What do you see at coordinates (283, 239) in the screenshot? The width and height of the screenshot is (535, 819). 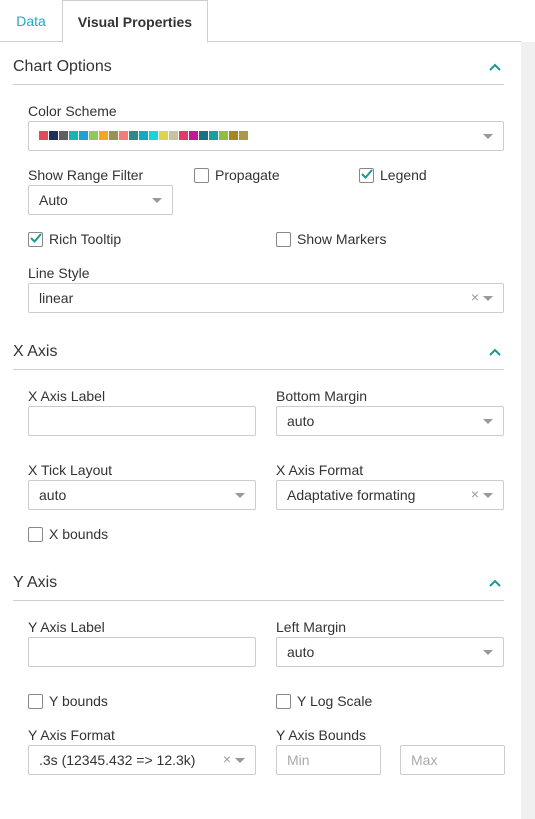 I see `show-markers-checkbox` at bounding box center [283, 239].